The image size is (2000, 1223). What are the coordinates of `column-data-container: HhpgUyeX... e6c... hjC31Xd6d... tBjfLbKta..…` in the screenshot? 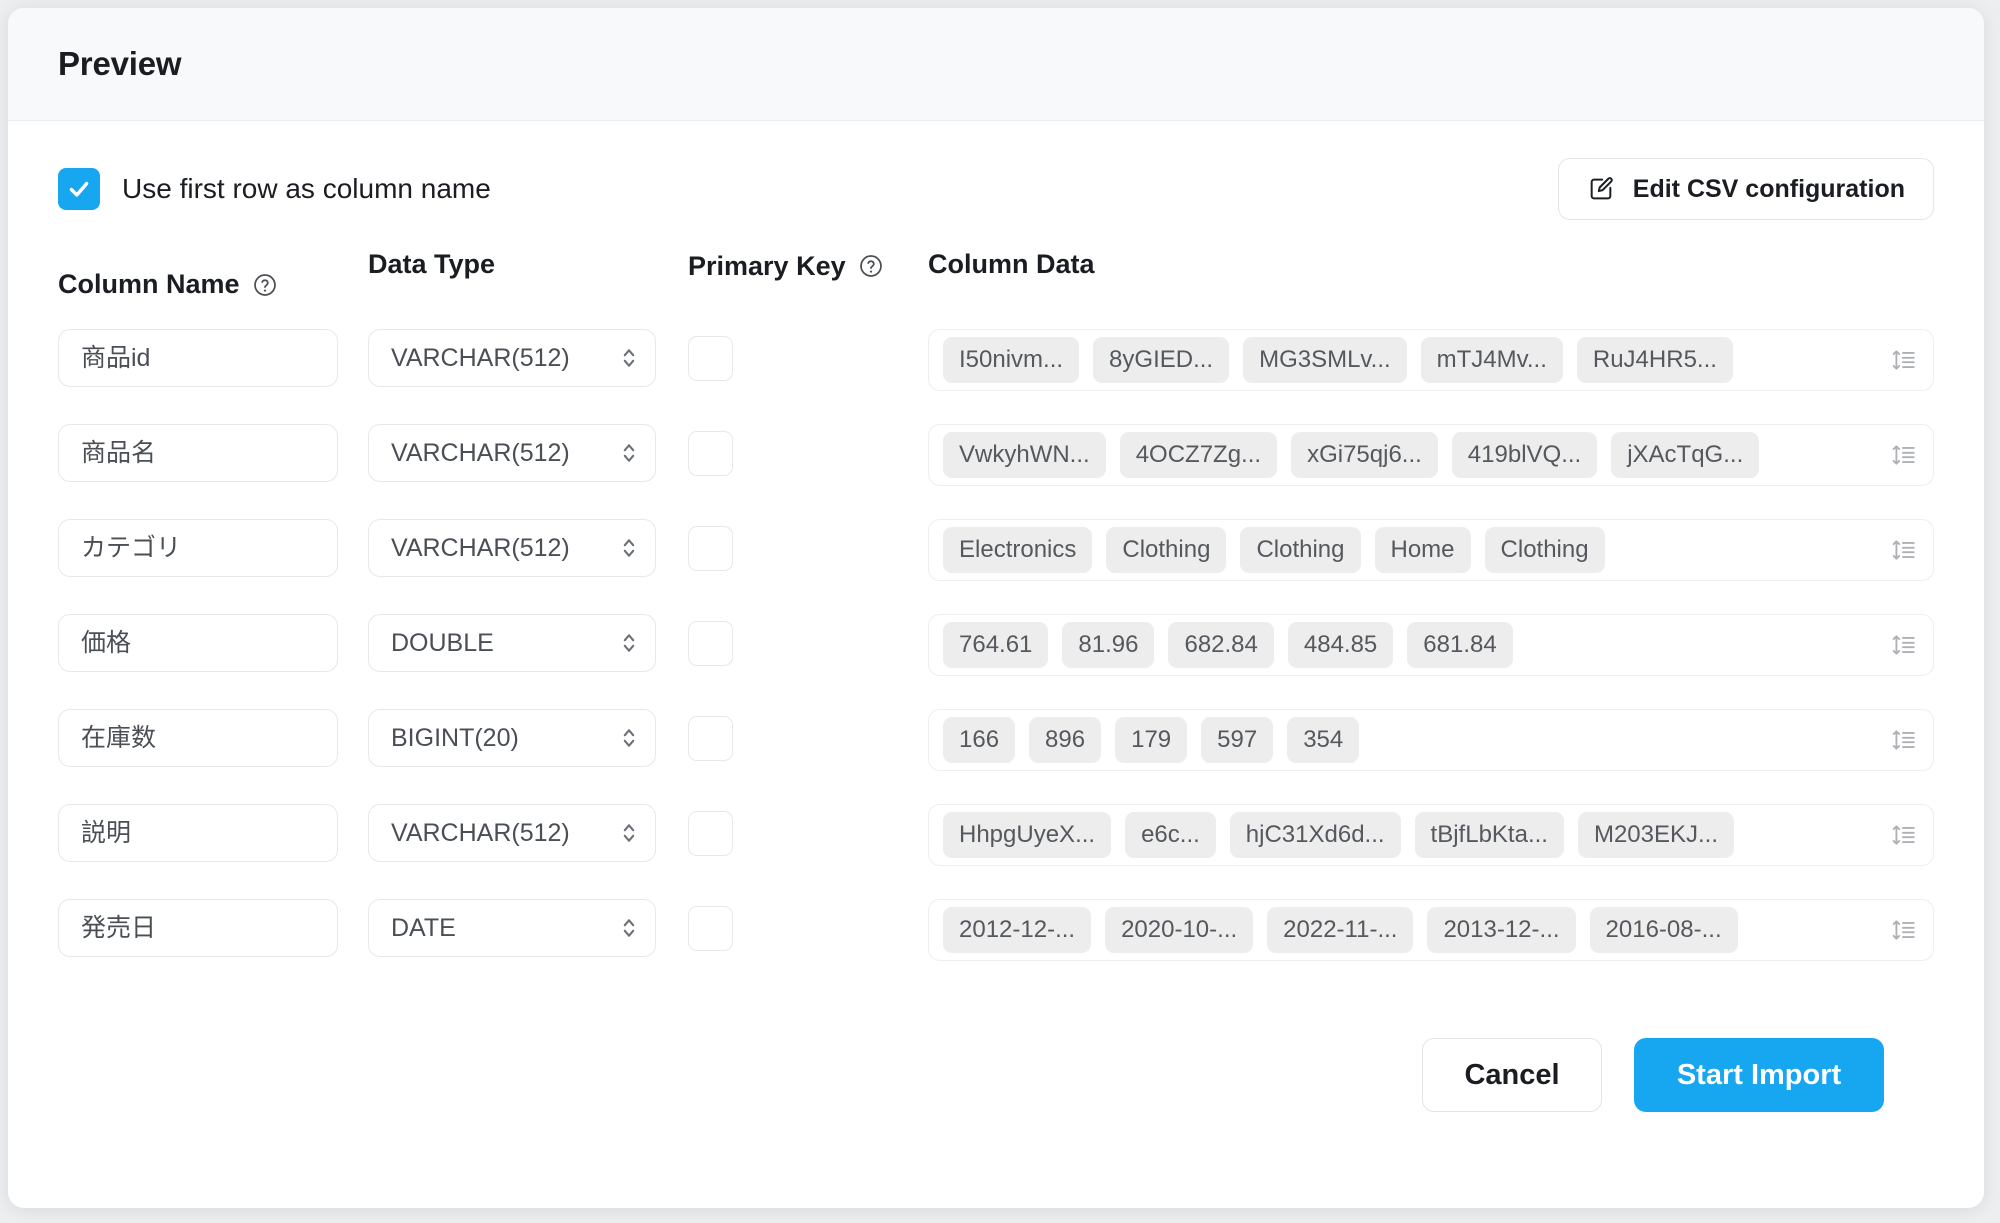 It's located at (1431, 835).